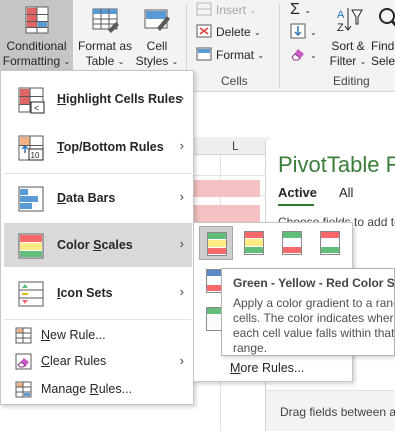 This screenshot has height=431, width=395. I want to click on cell-styles-label-2-wrap: Styles ⌄, so click(157, 61).